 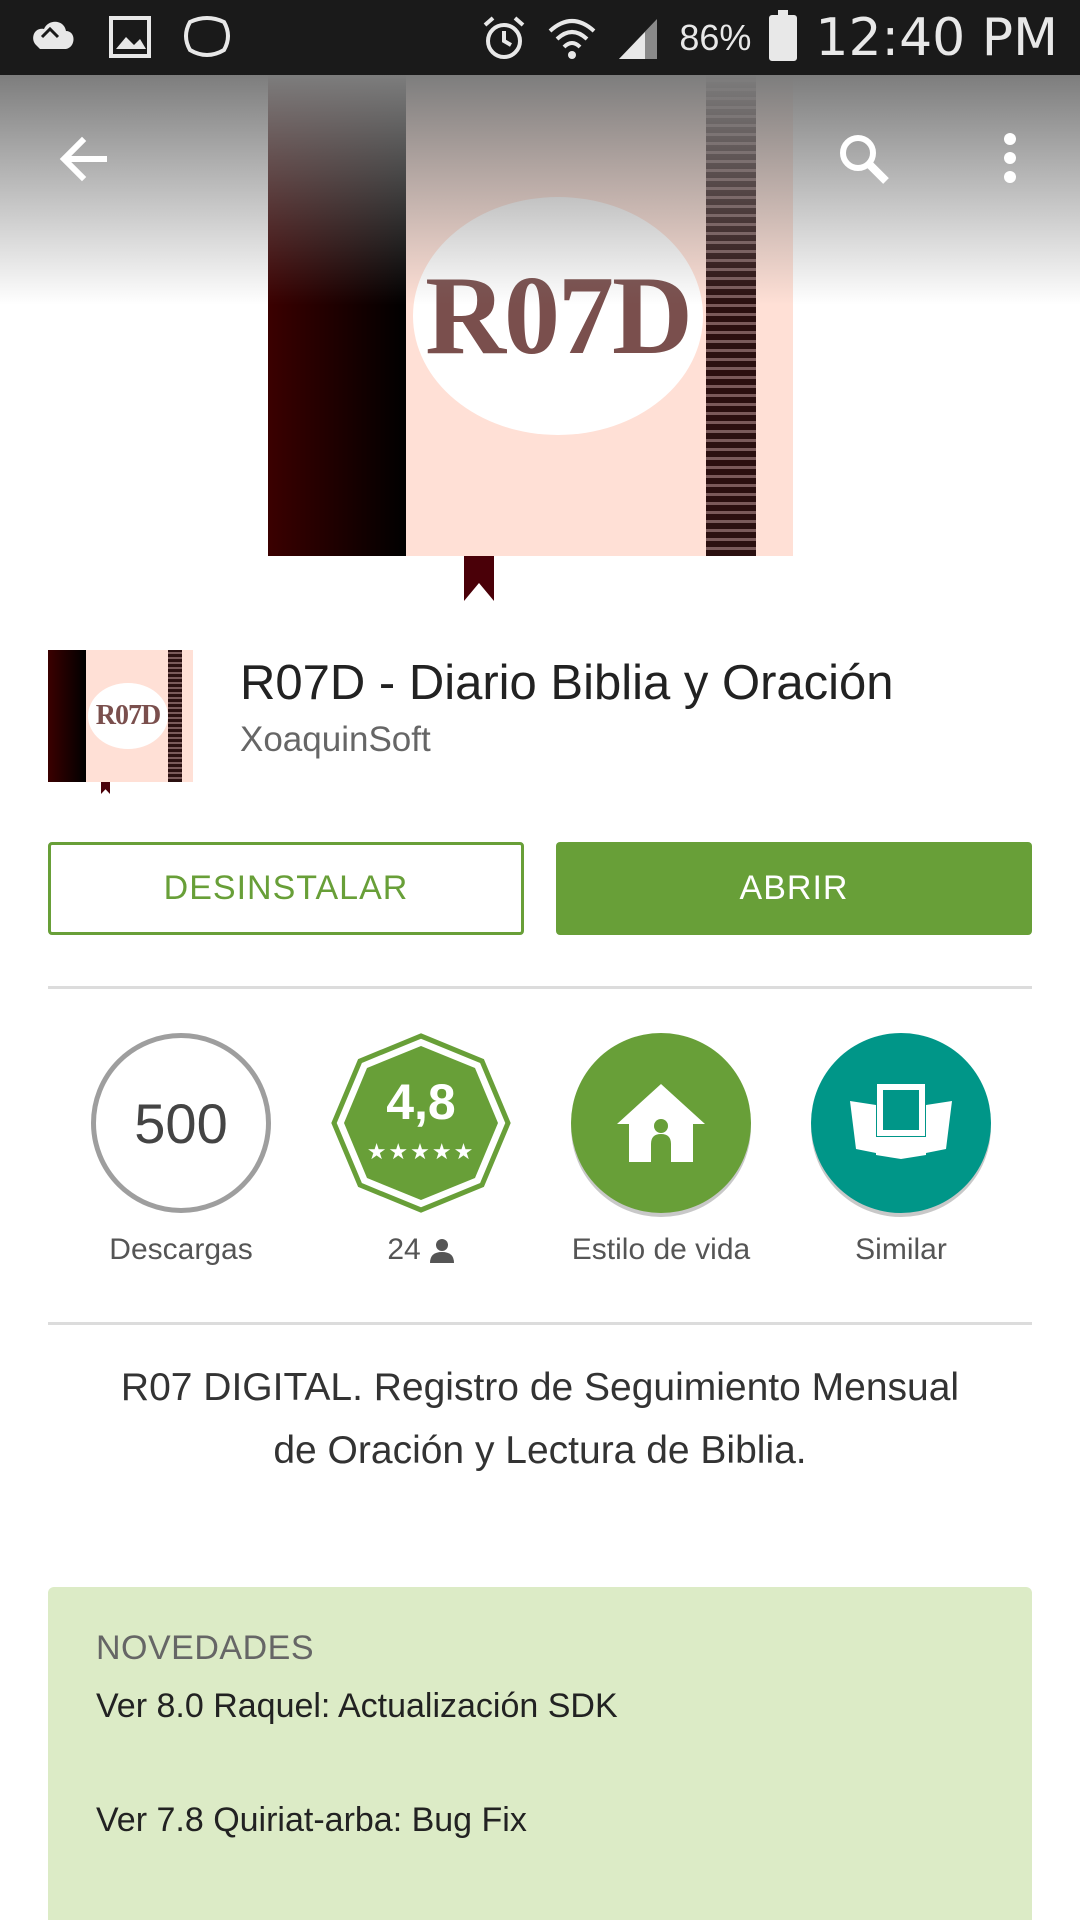 I want to click on status-bar: 86% 12:40 PM, so click(x=540, y=37).